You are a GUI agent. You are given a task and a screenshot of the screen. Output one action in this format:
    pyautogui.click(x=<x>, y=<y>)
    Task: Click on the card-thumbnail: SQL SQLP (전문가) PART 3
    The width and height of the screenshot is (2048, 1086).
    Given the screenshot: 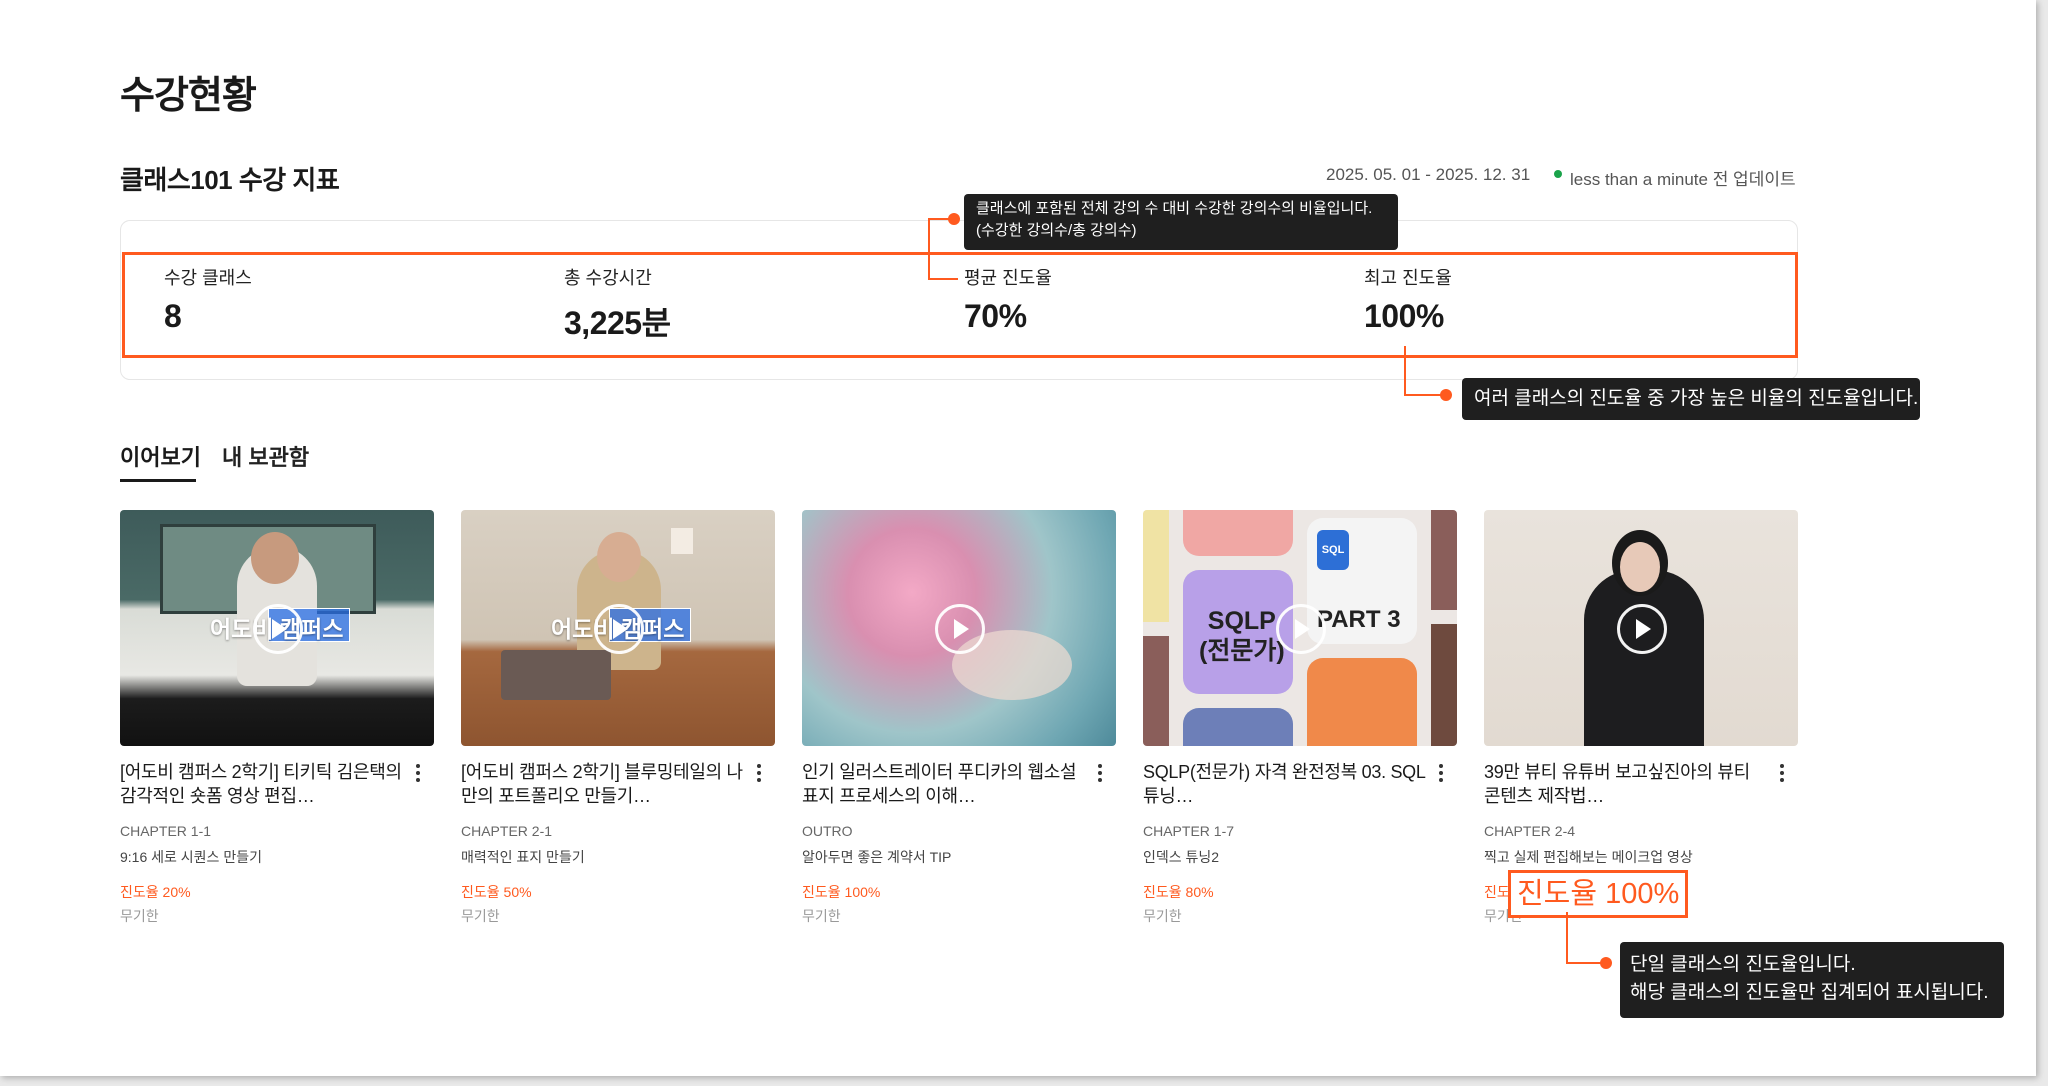 What is the action you would take?
    pyautogui.click(x=1300, y=628)
    